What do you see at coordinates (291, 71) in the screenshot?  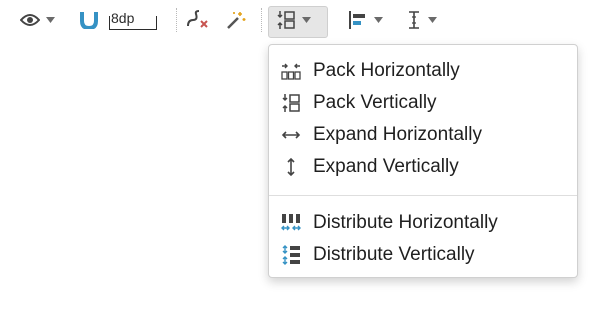 I see `pack-horizontally-icon` at bounding box center [291, 71].